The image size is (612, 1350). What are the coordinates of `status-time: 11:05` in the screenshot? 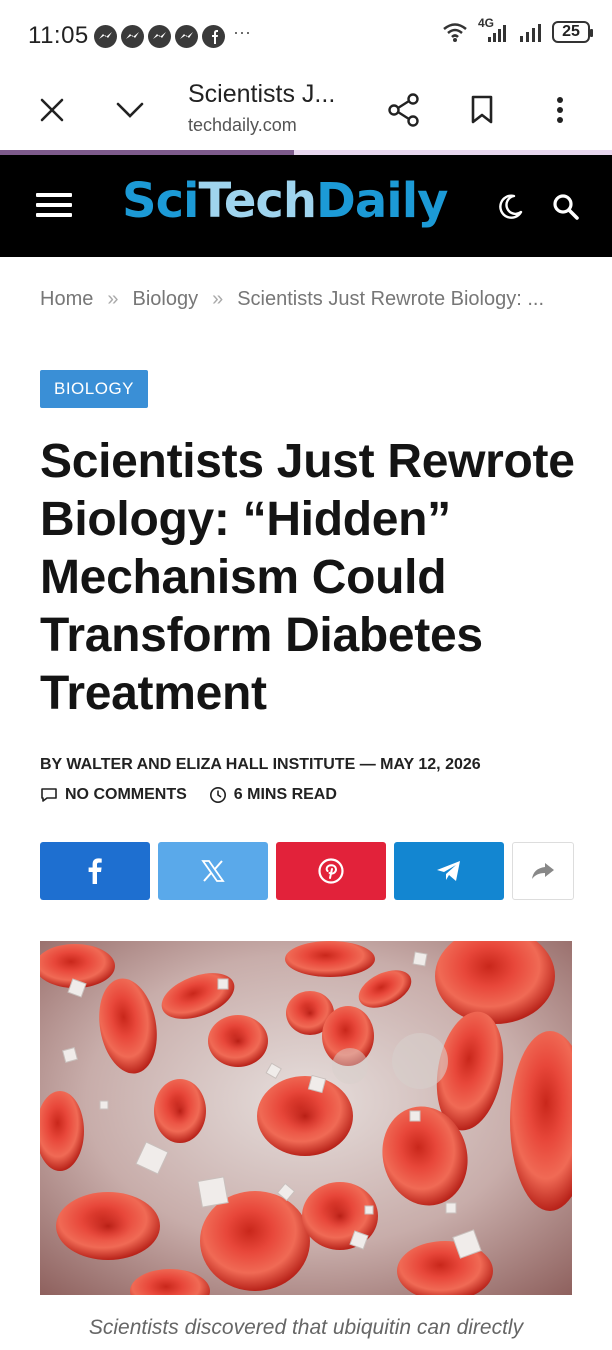 It's located at (58, 35).